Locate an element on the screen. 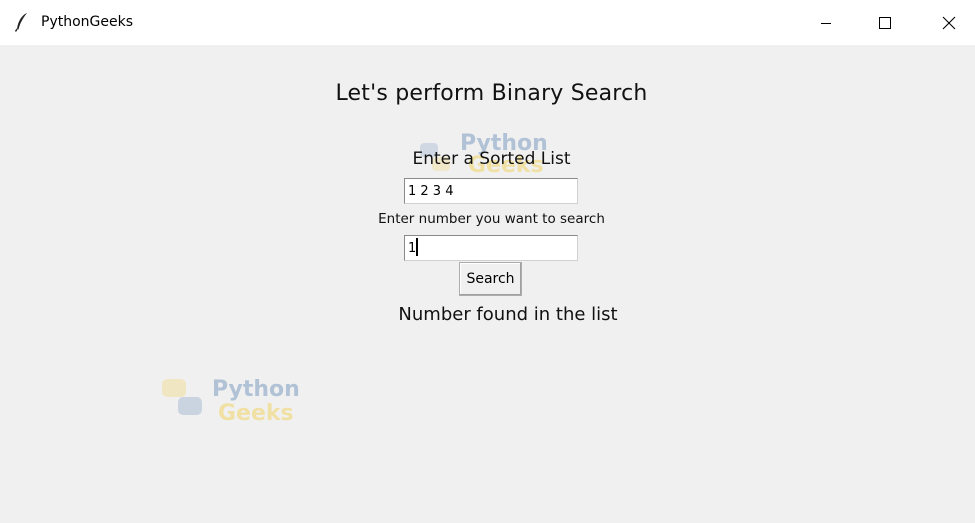 Image resolution: width=975 pixels, height=523 pixels. watermark-python: Python is located at coordinates (256, 389).